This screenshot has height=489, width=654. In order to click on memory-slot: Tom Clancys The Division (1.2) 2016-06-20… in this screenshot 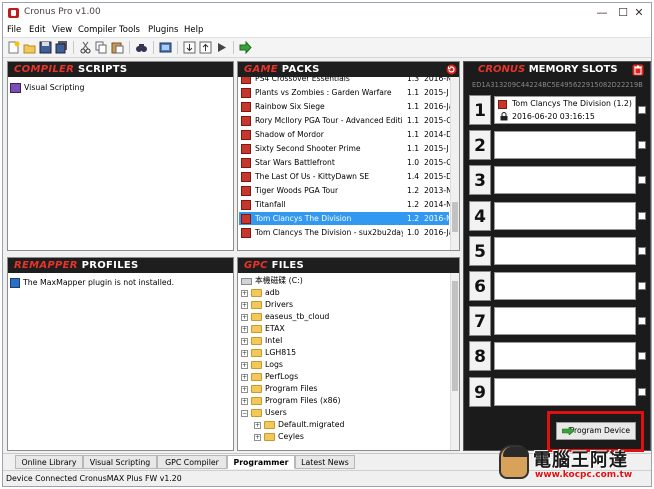, I will do `click(565, 110)`.